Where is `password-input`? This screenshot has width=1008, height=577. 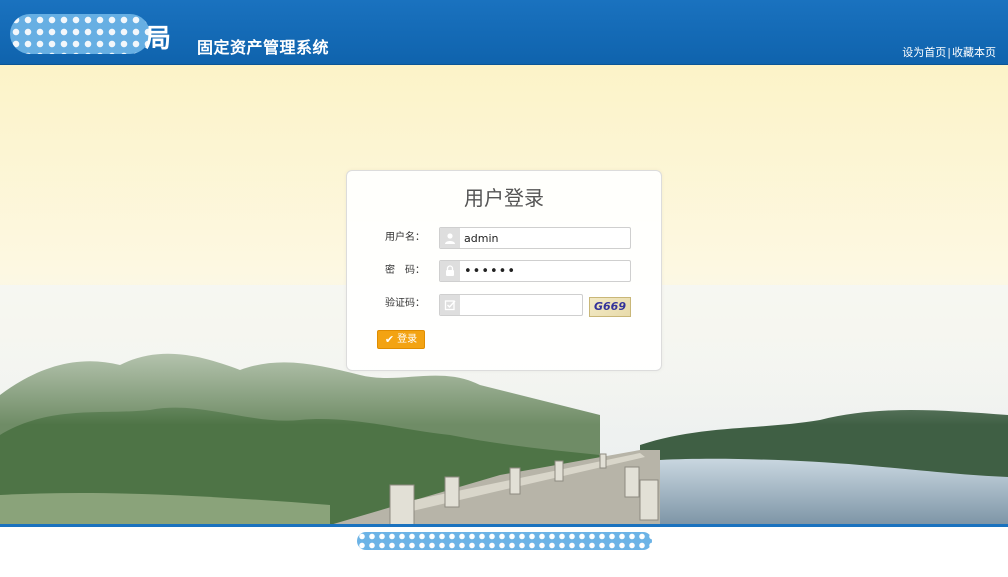 password-input is located at coordinates (544, 271).